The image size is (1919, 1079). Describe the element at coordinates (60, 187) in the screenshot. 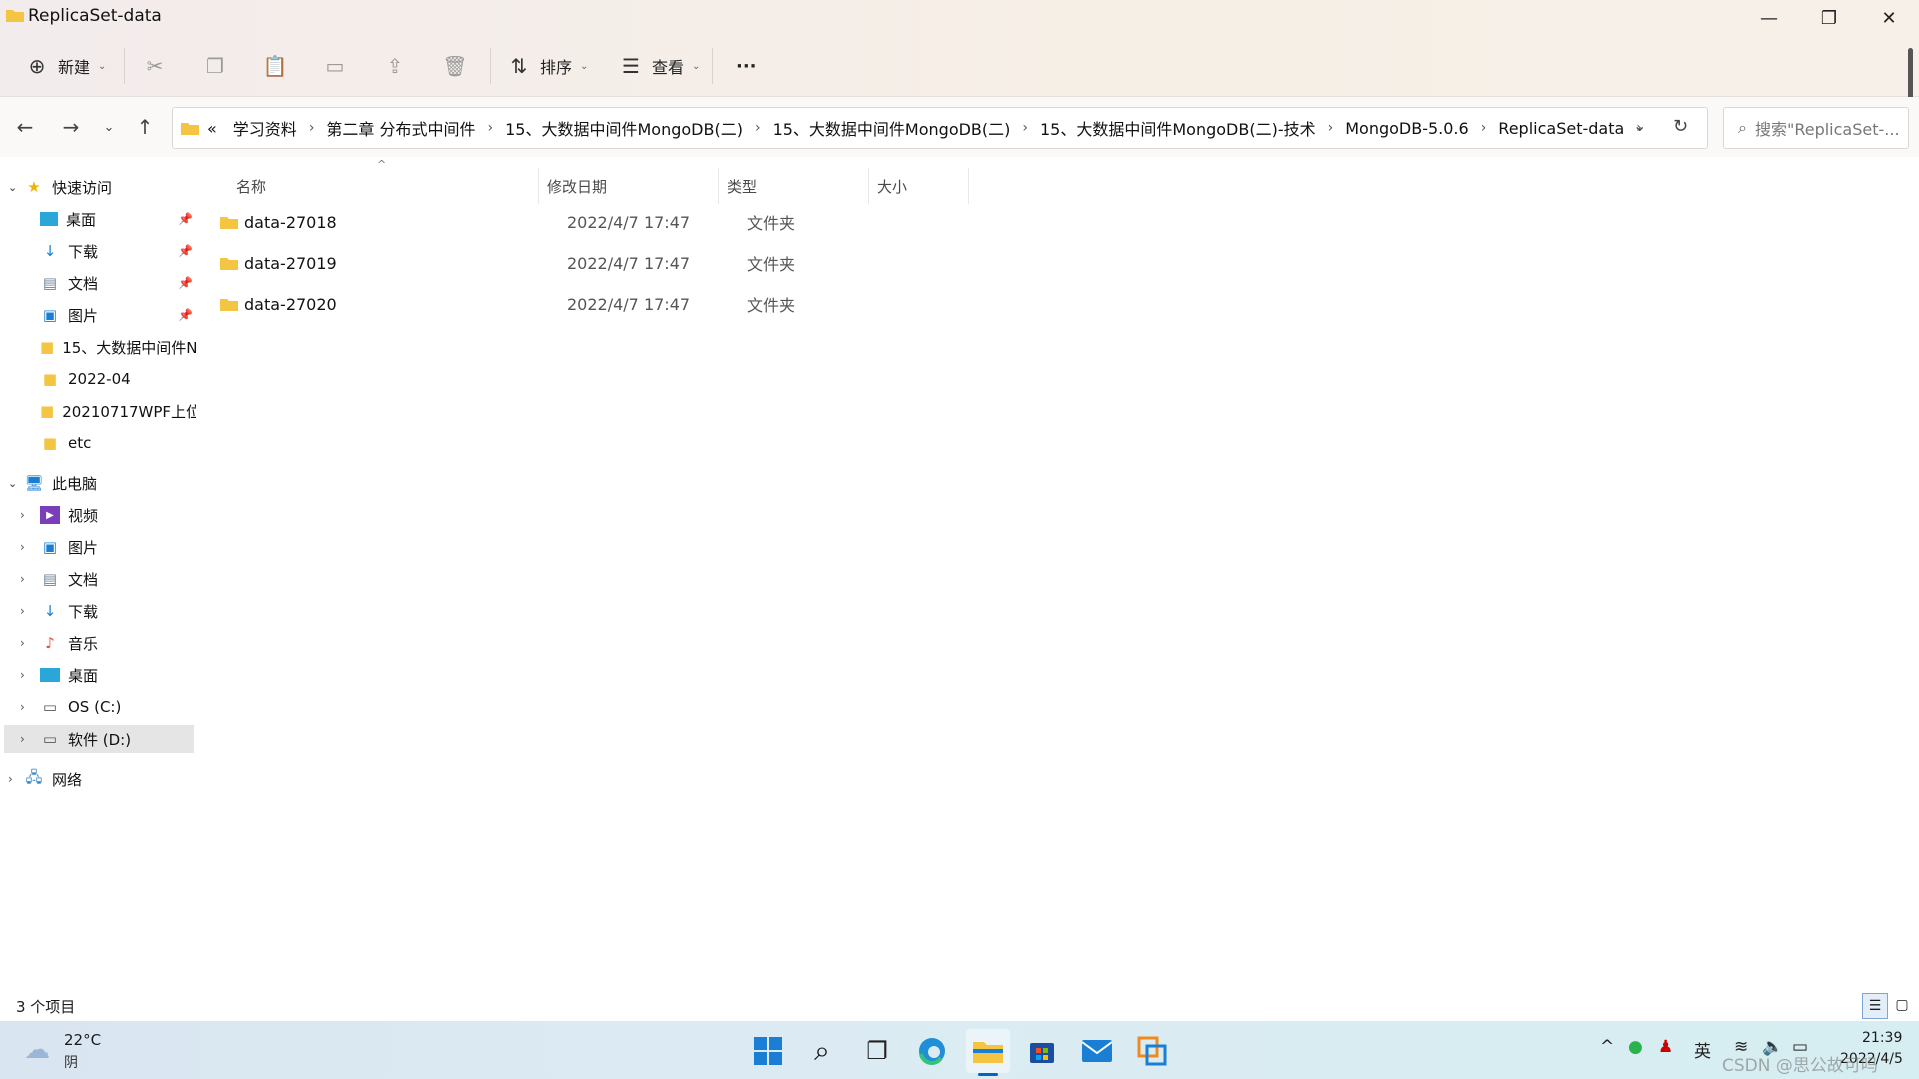

I see `sidebar-quick-access: ⌄ ★ 快速访问` at that location.